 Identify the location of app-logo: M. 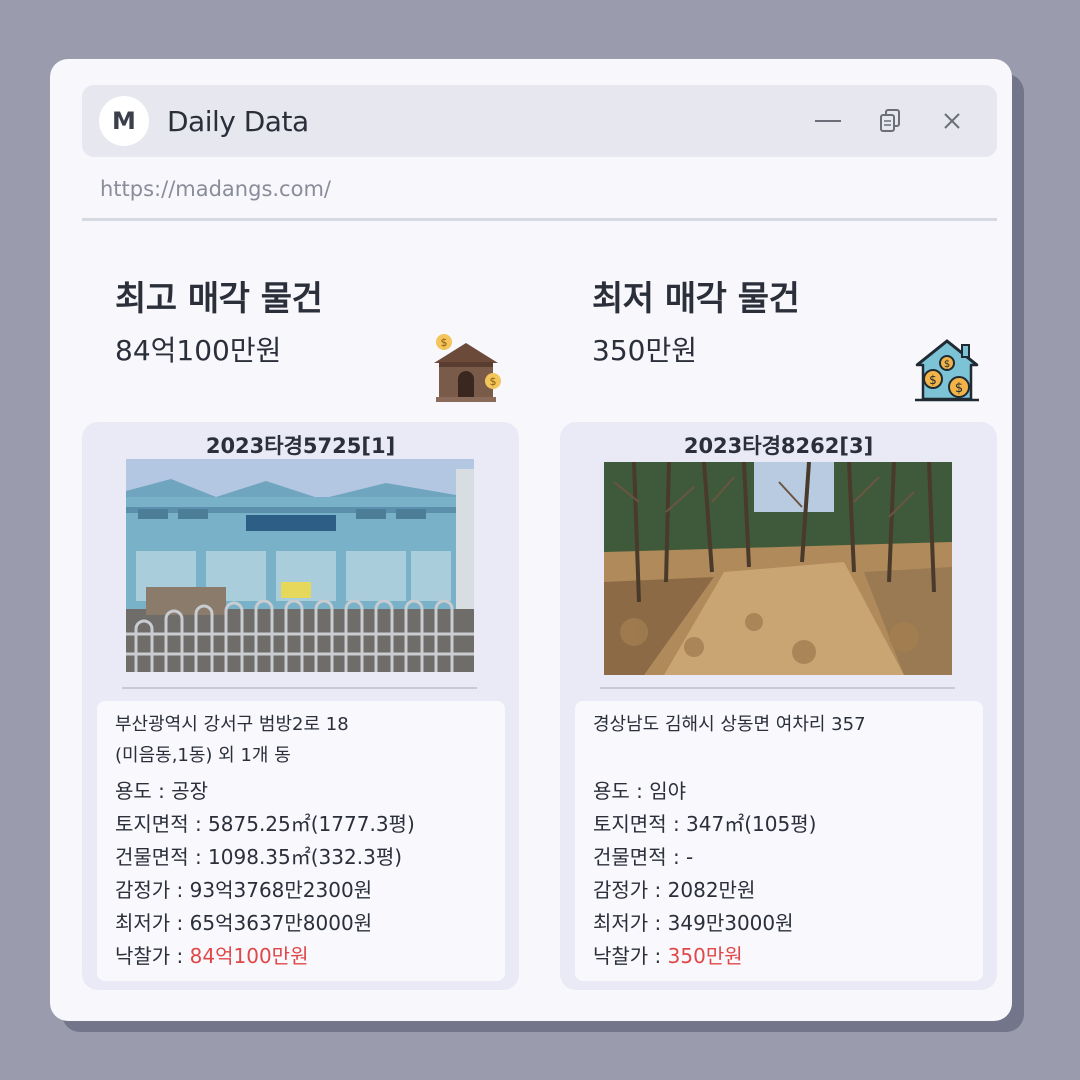
(124, 121).